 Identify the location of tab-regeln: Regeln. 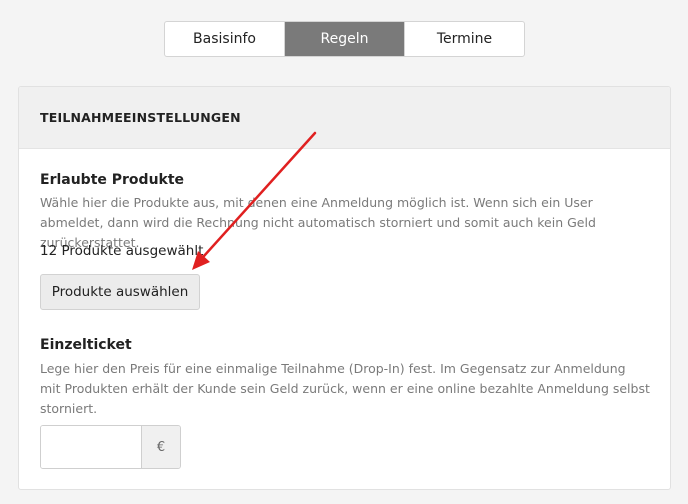
(345, 39).